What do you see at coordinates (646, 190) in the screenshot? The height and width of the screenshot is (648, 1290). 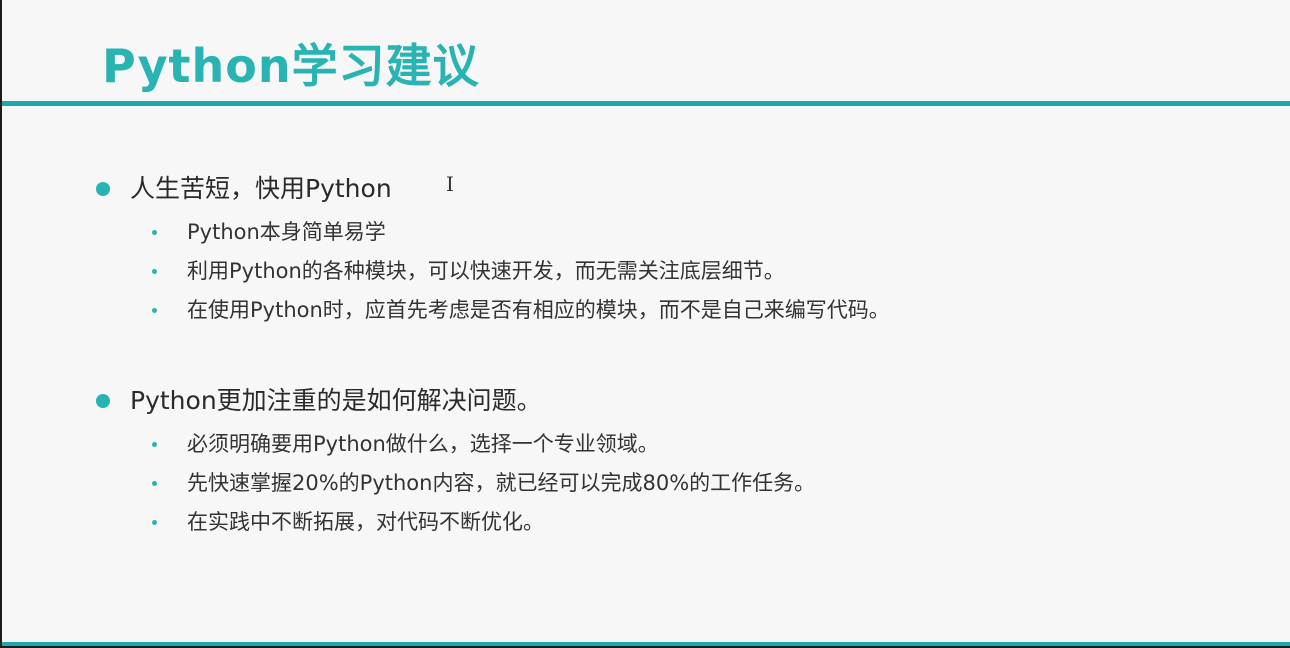 I see `main-bullet: 人生苦短，快用Python I` at bounding box center [646, 190].